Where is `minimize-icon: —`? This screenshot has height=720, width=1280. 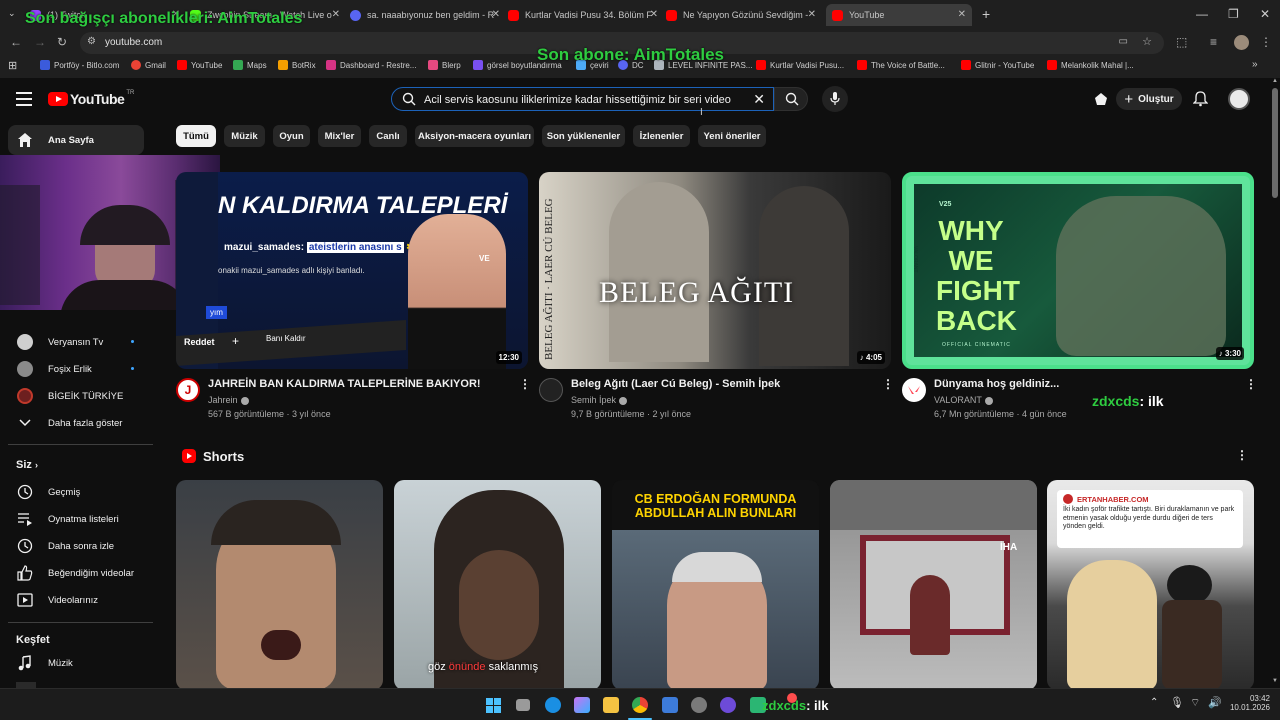 minimize-icon: — is located at coordinates (1202, 14).